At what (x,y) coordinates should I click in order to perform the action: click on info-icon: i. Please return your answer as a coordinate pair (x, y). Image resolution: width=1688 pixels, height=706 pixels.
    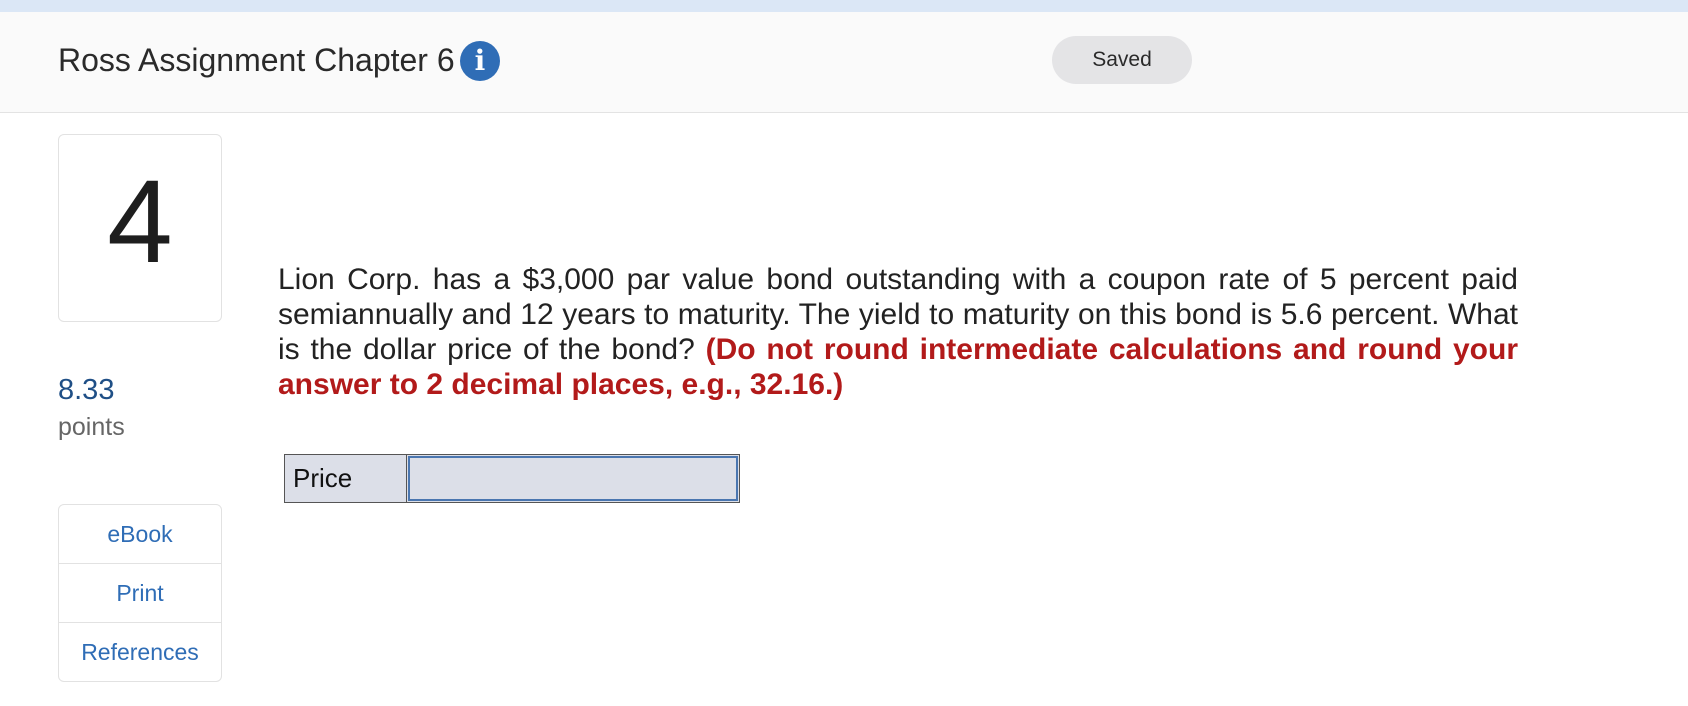
    Looking at the image, I should click on (480, 61).